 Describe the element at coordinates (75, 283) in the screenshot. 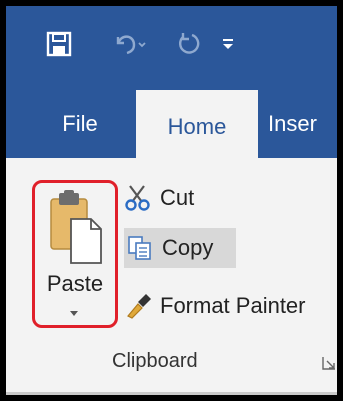

I see `paste-label: Paste` at that location.